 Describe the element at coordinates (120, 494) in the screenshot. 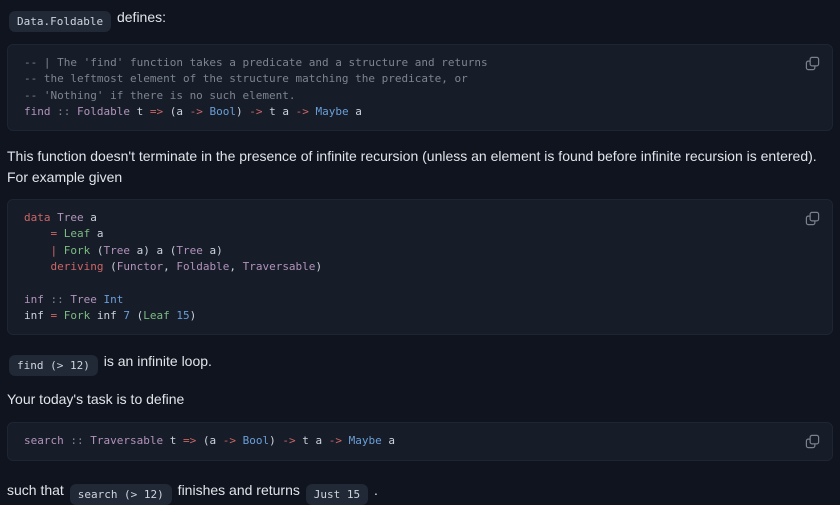

I see `inline-code: search (> 12)` at that location.